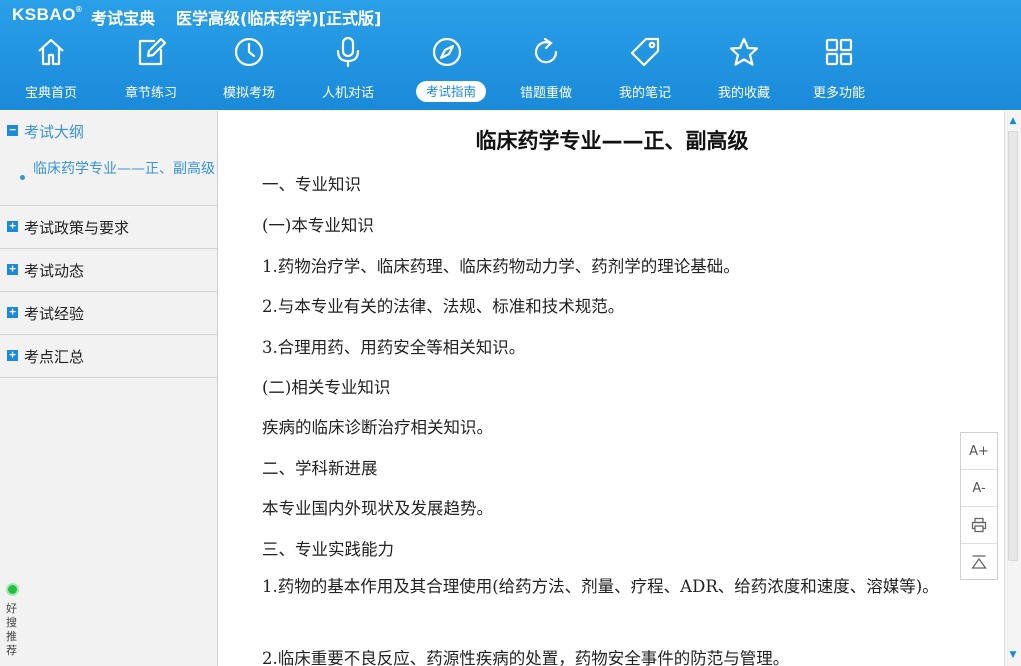 Image resolution: width=1021 pixels, height=666 pixels. What do you see at coordinates (838, 93) in the screenshot?
I see `nav-more-features-label: 更多功能` at bounding box center [838, 93].